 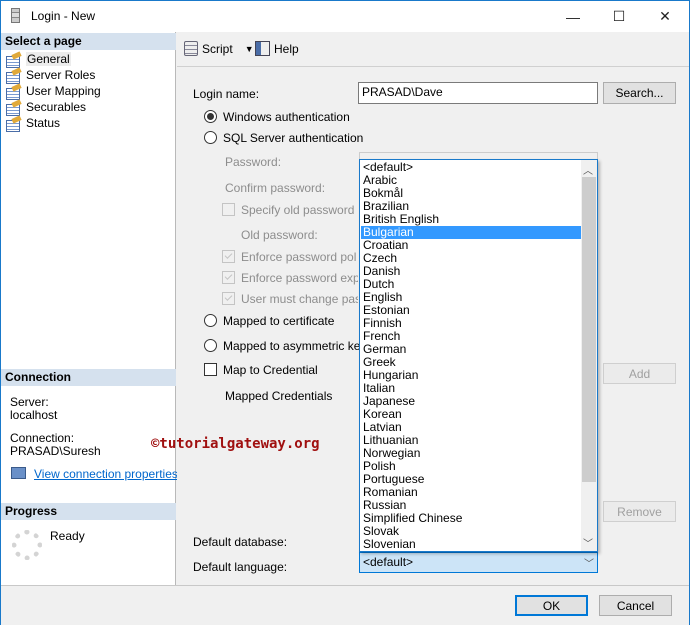 I want to click on maximize-button: ☐, so click(x=619, y=16).